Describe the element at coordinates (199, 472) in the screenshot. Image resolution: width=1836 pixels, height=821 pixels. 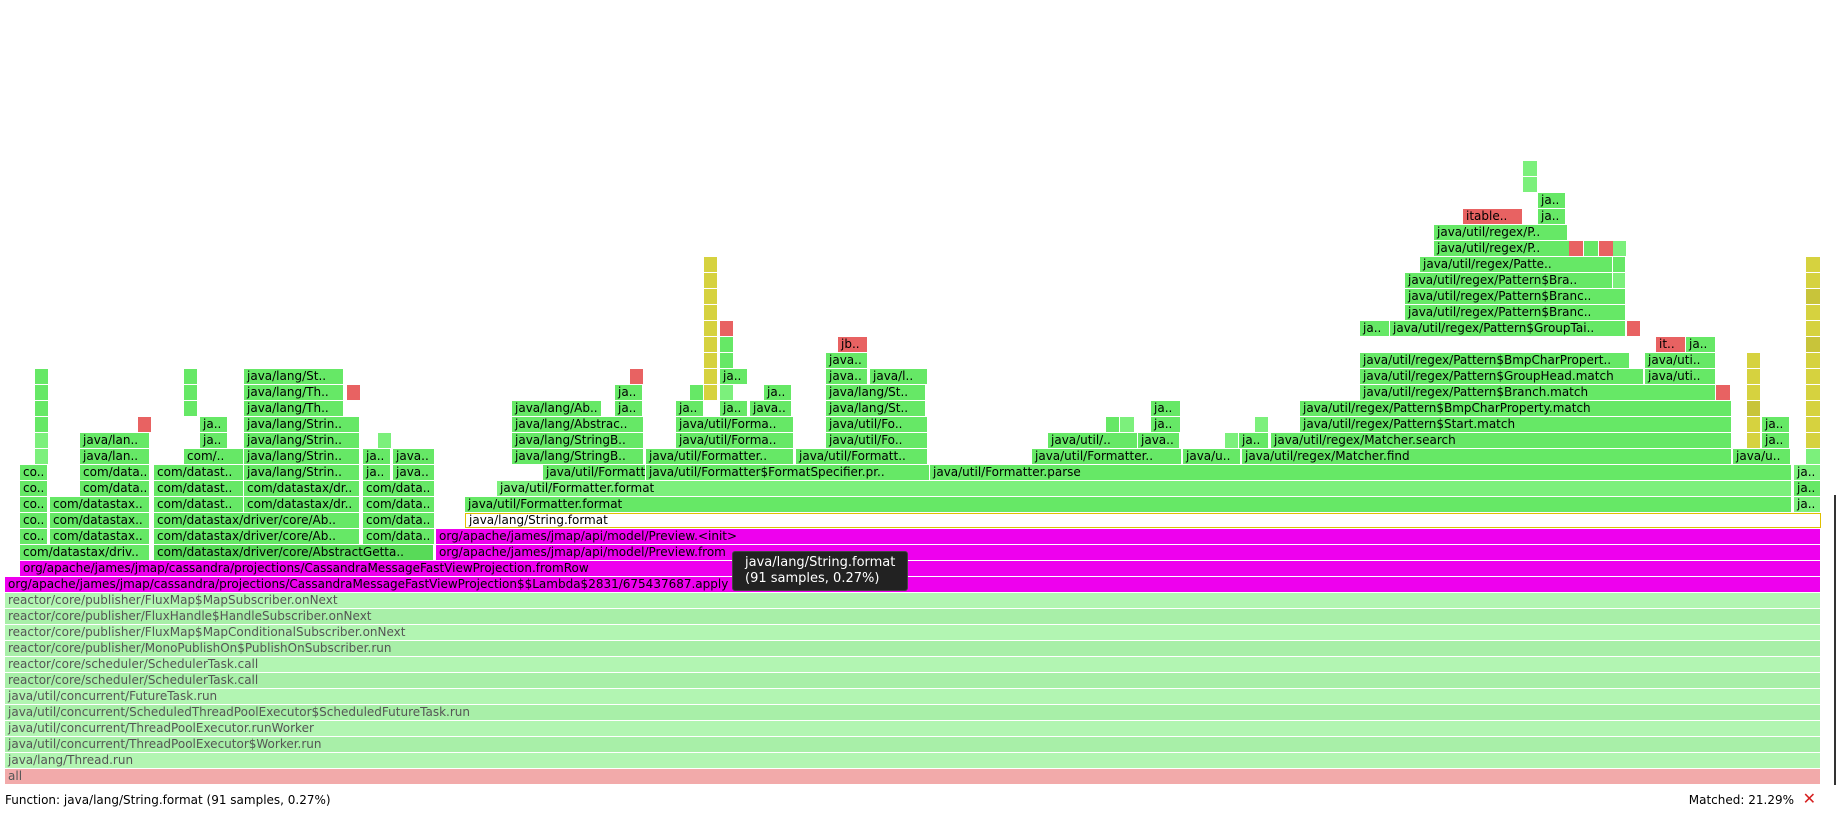
I see `frame: com/datast..` at that location.